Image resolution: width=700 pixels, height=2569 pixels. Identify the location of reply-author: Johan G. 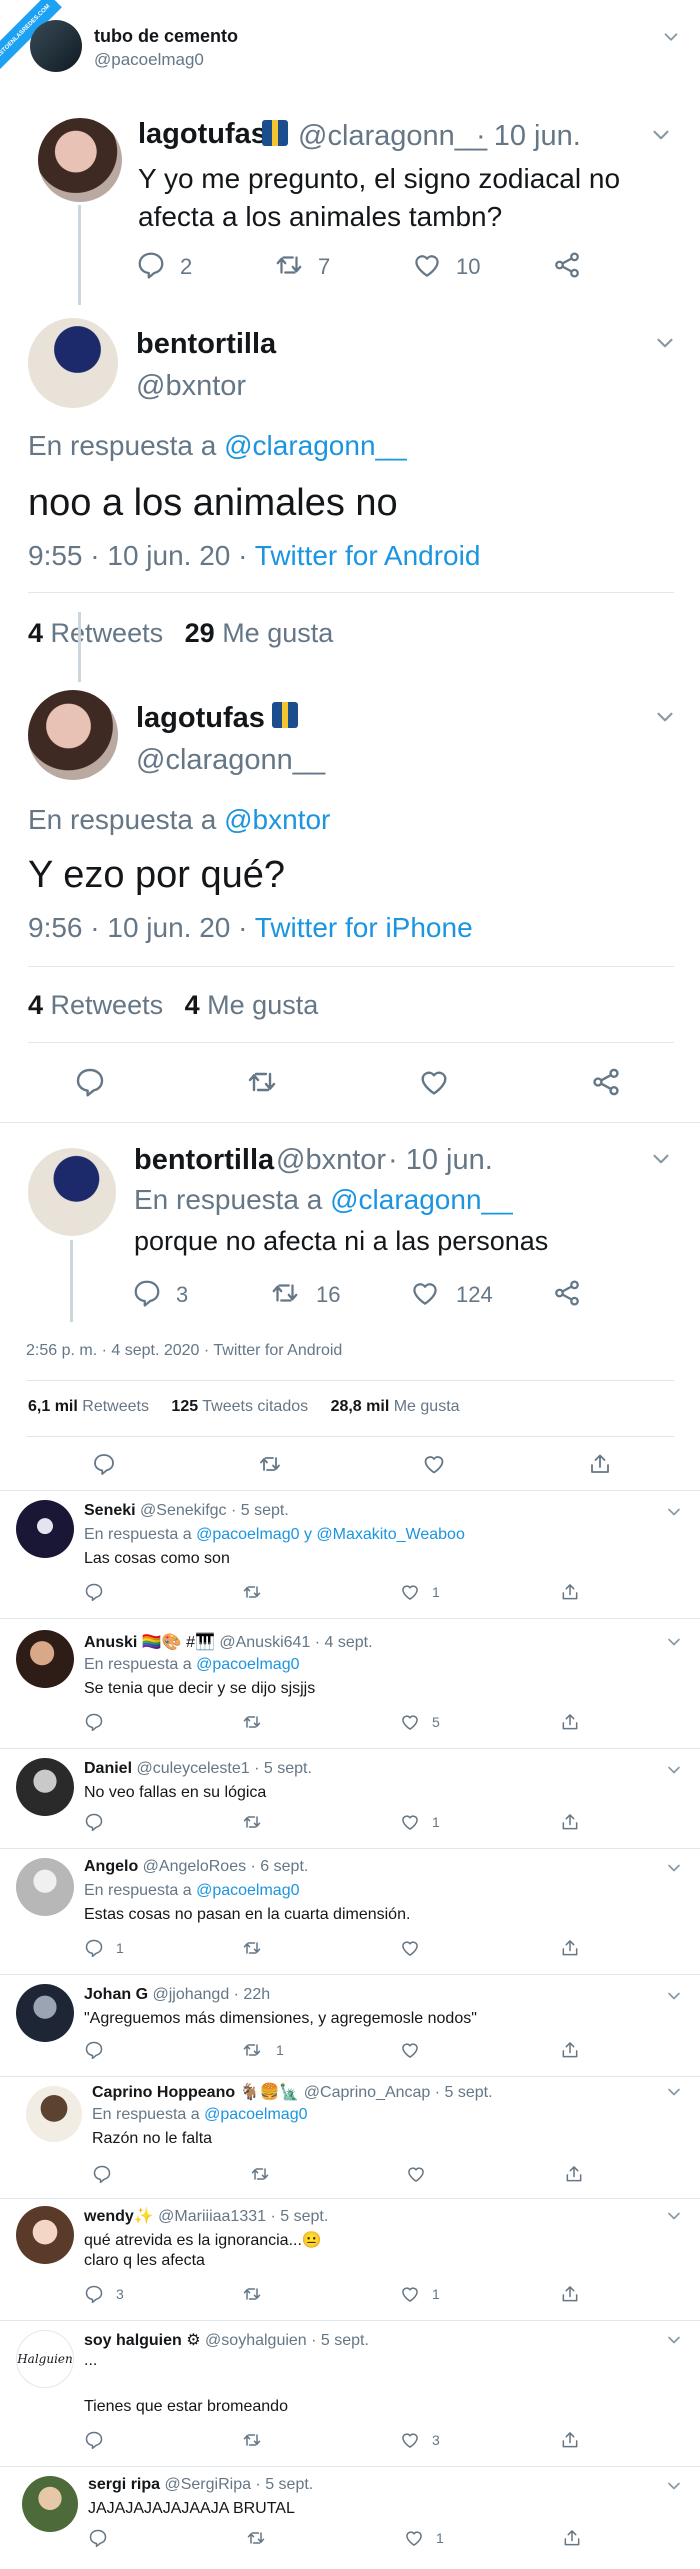
(116, 1994).